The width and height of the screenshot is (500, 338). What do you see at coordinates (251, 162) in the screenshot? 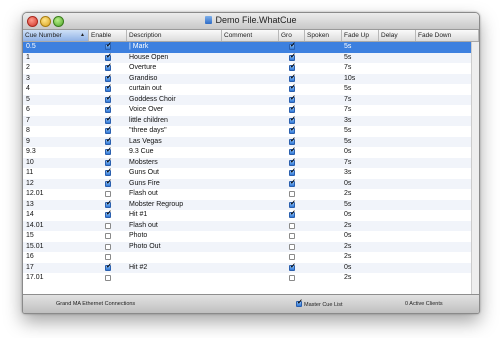
I see `cue-row: 10 Mobsters 7s` at bounding box center [251, 162].